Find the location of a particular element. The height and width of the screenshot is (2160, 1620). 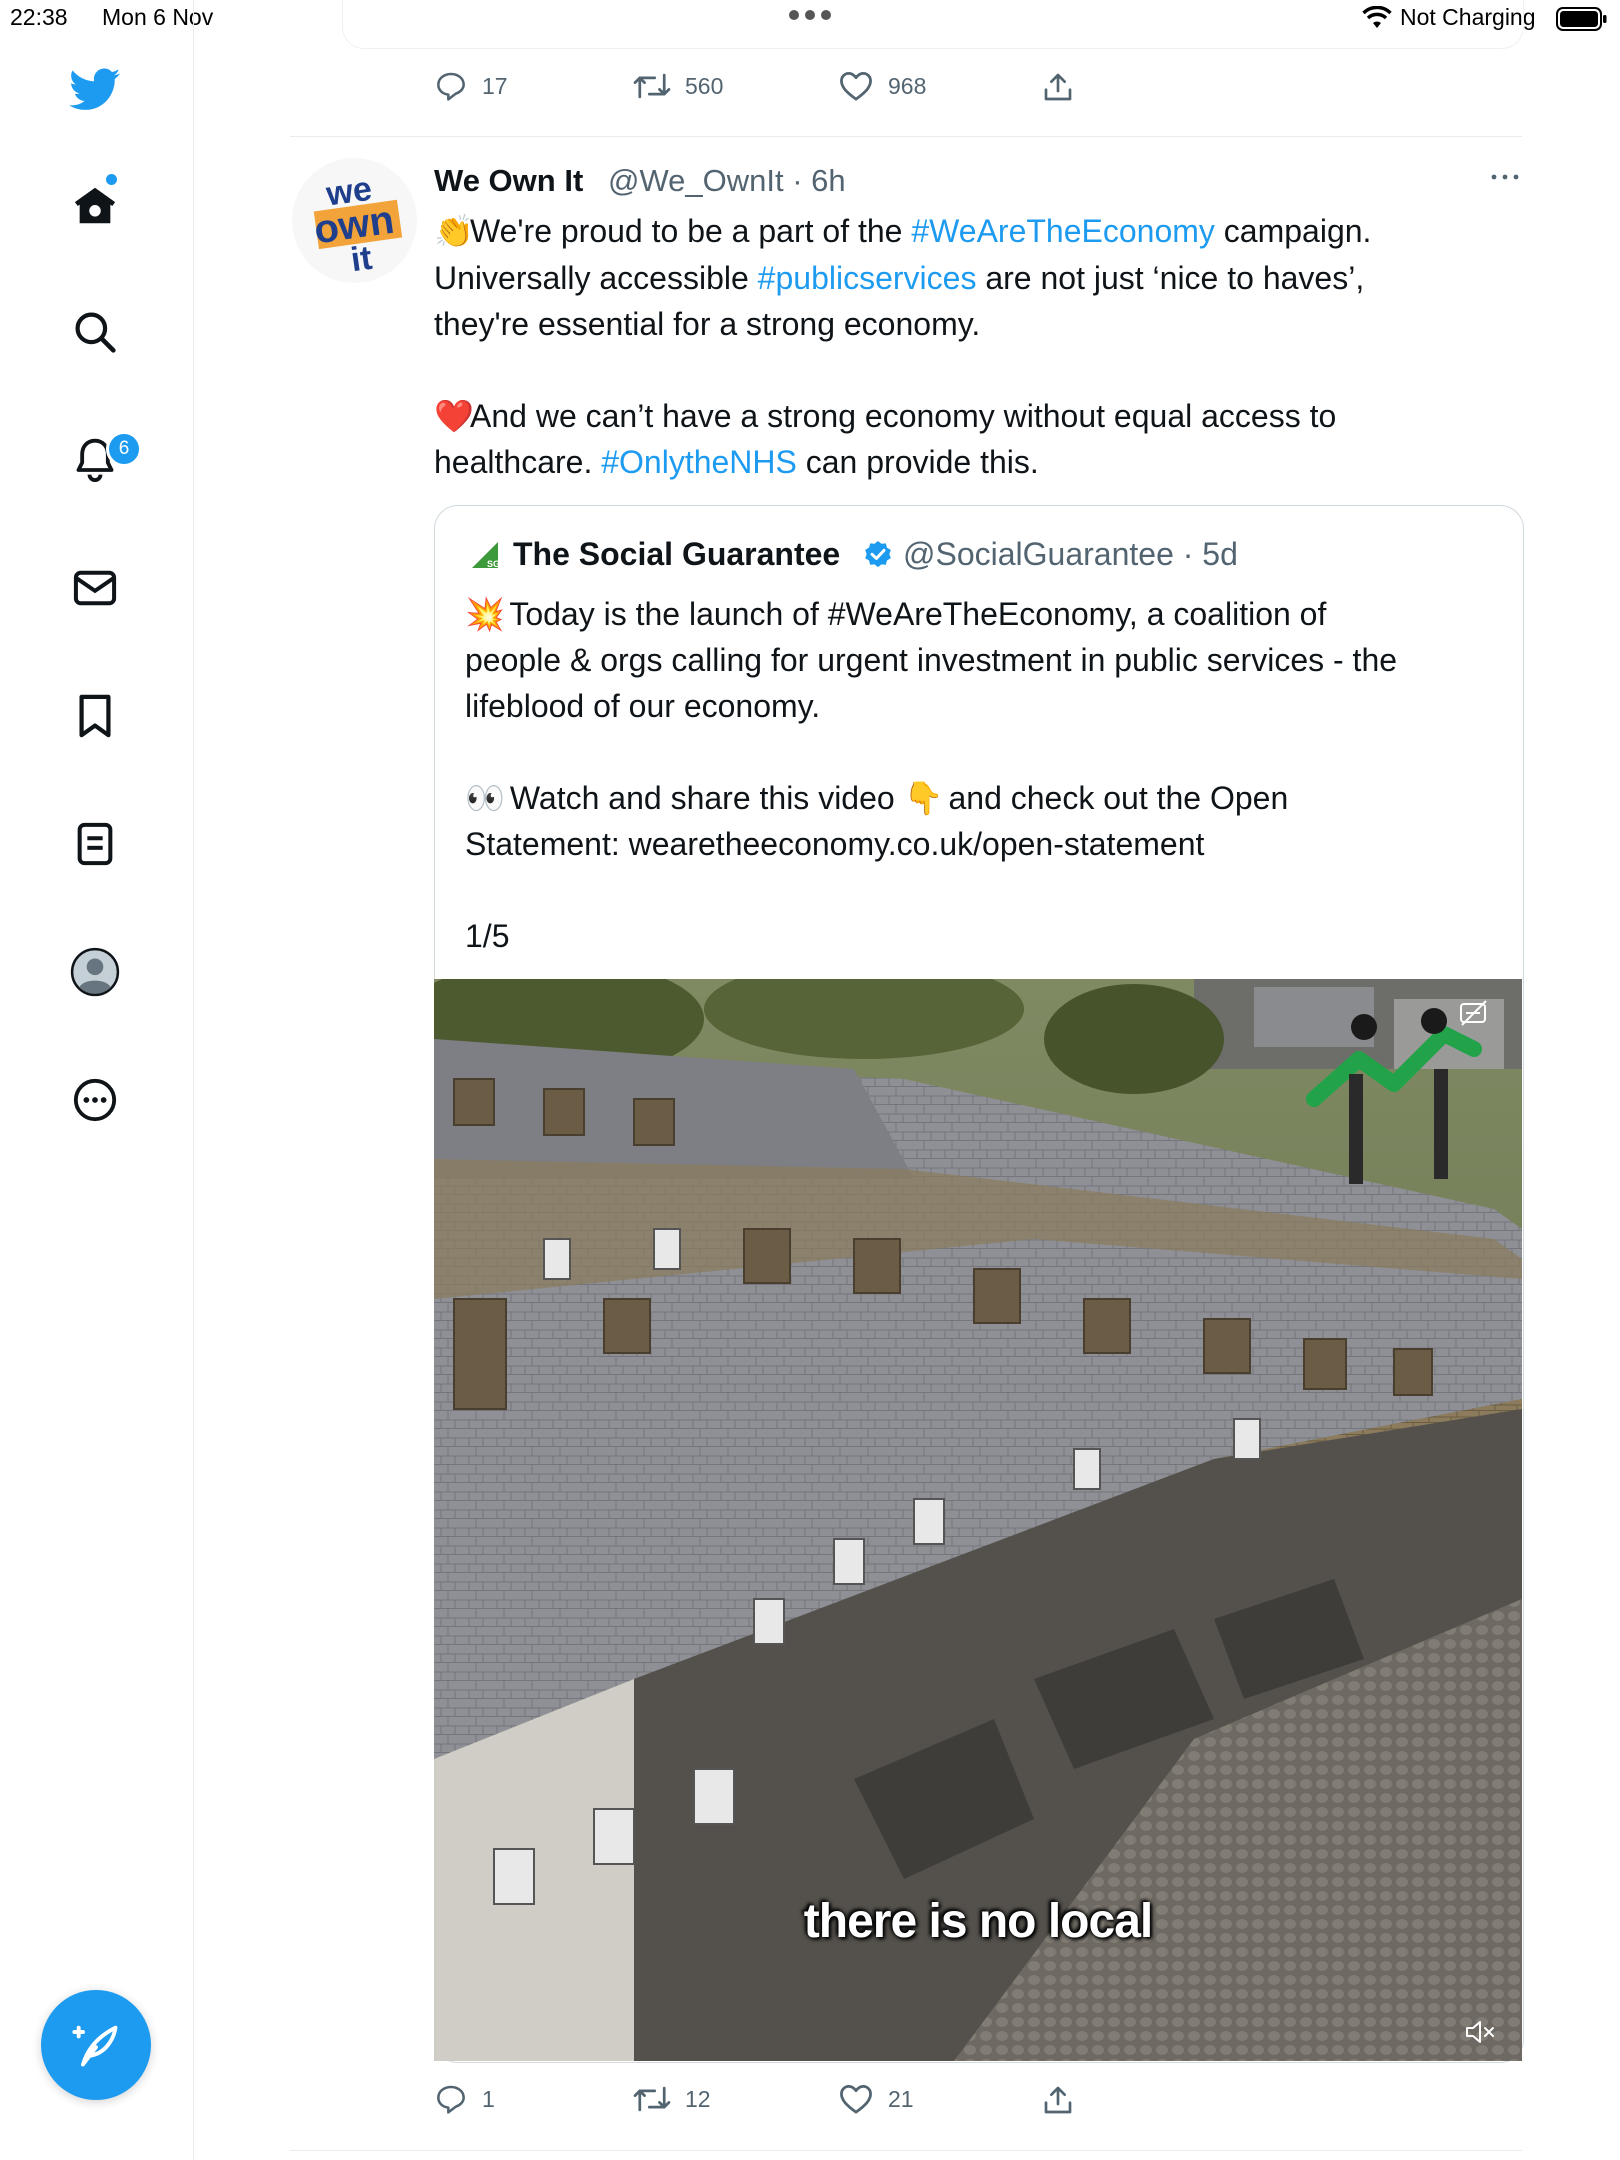

tweet-text: healthcare. is located at coordinates (518, 462).